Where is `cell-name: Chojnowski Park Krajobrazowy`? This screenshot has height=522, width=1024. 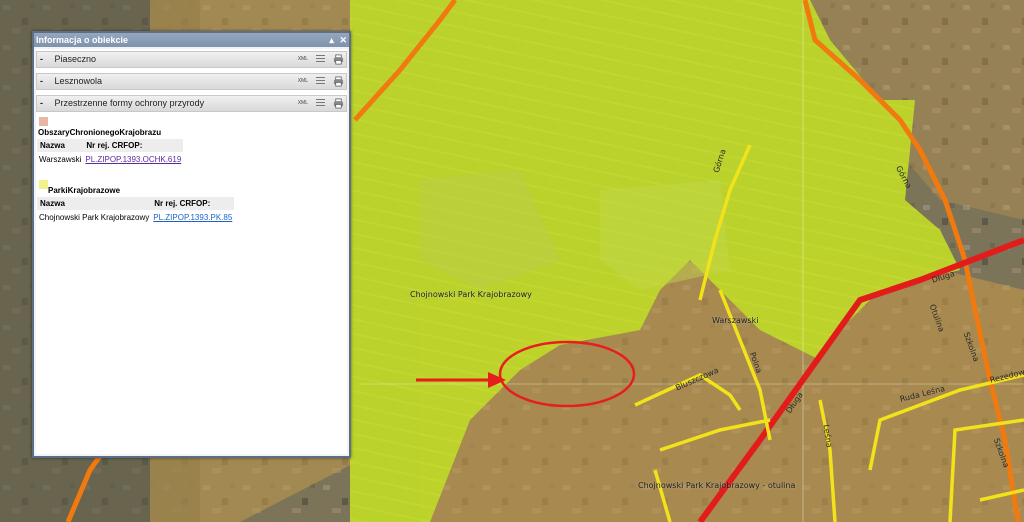
cell-name: Chojnowski Park Krajobrazowy is located at coordinates (94, 217).